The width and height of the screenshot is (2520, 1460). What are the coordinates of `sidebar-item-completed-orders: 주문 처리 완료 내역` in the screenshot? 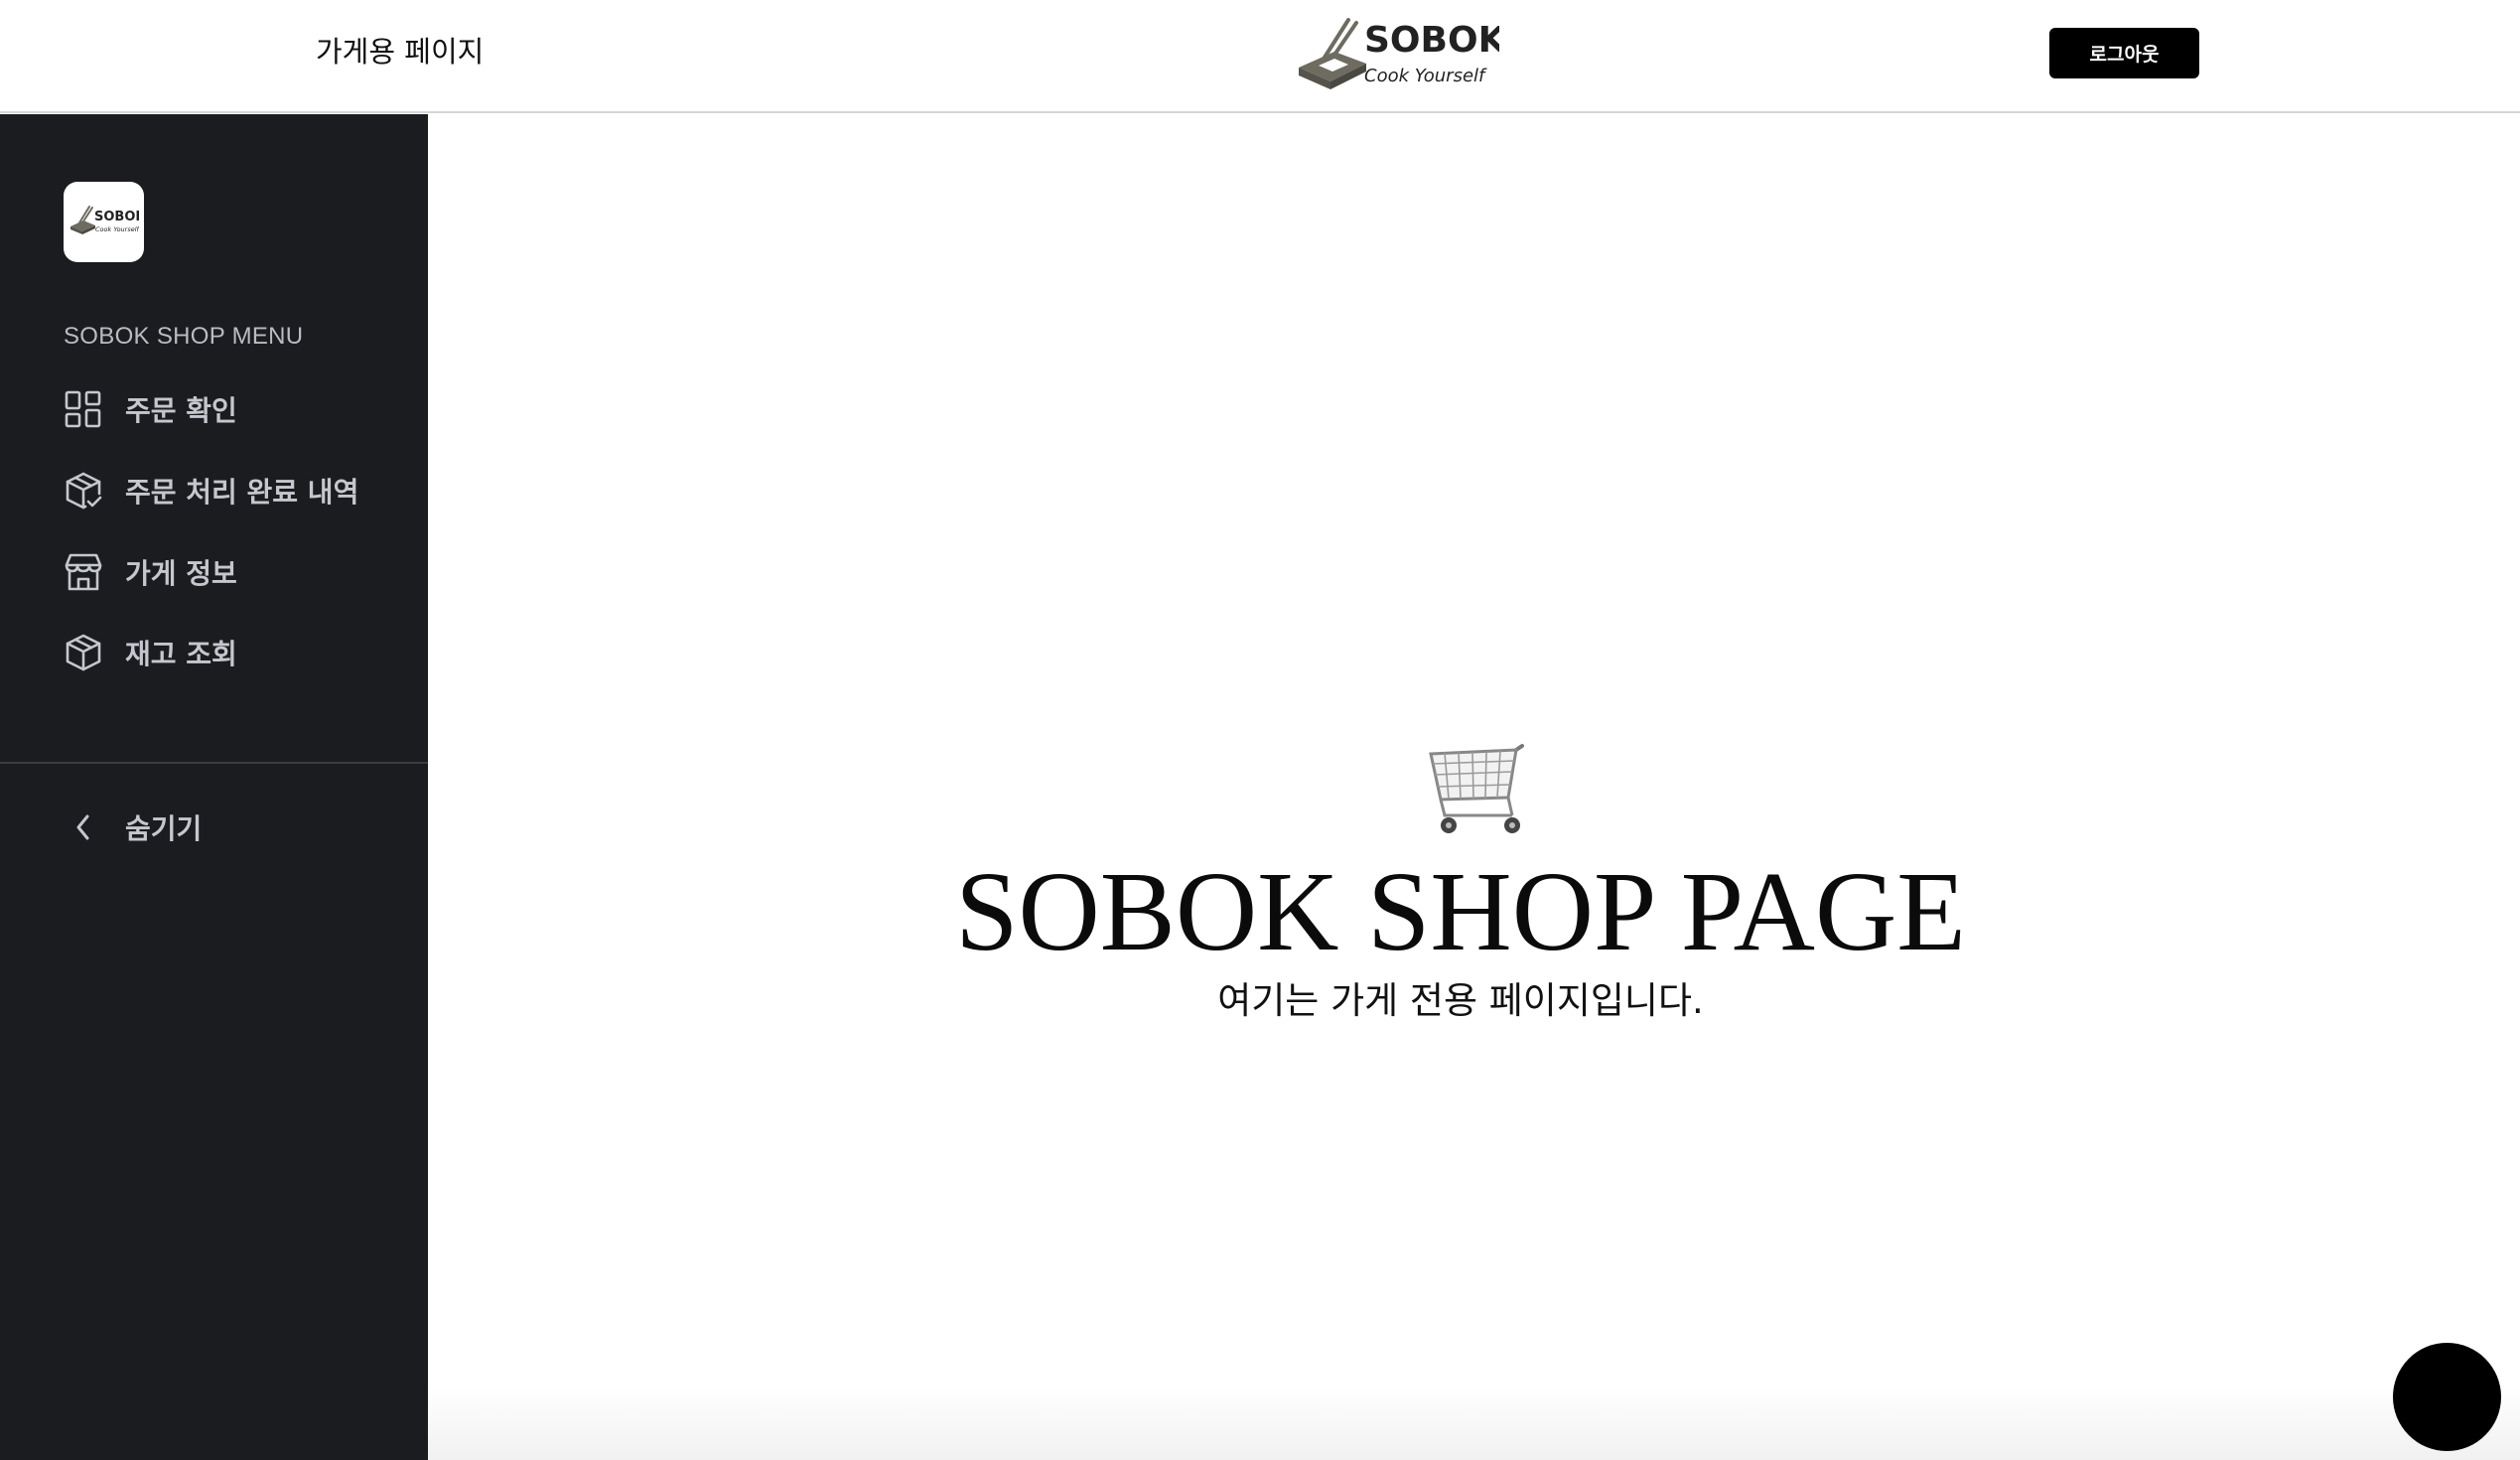 It's located at (211, 490).